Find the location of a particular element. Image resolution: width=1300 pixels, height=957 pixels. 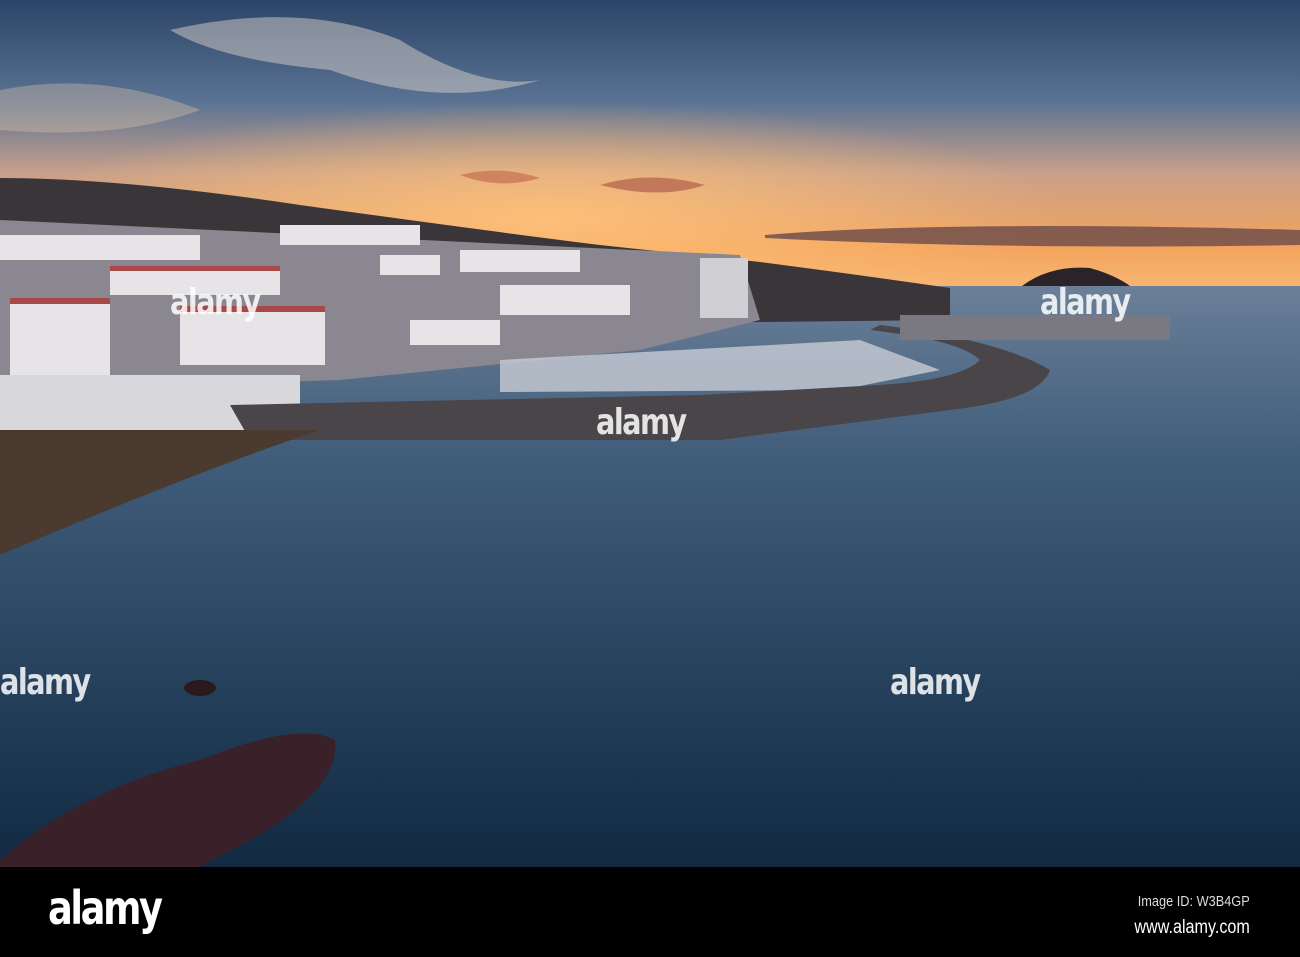

alamy-logo: alamy is located at coordinates (105, 908).